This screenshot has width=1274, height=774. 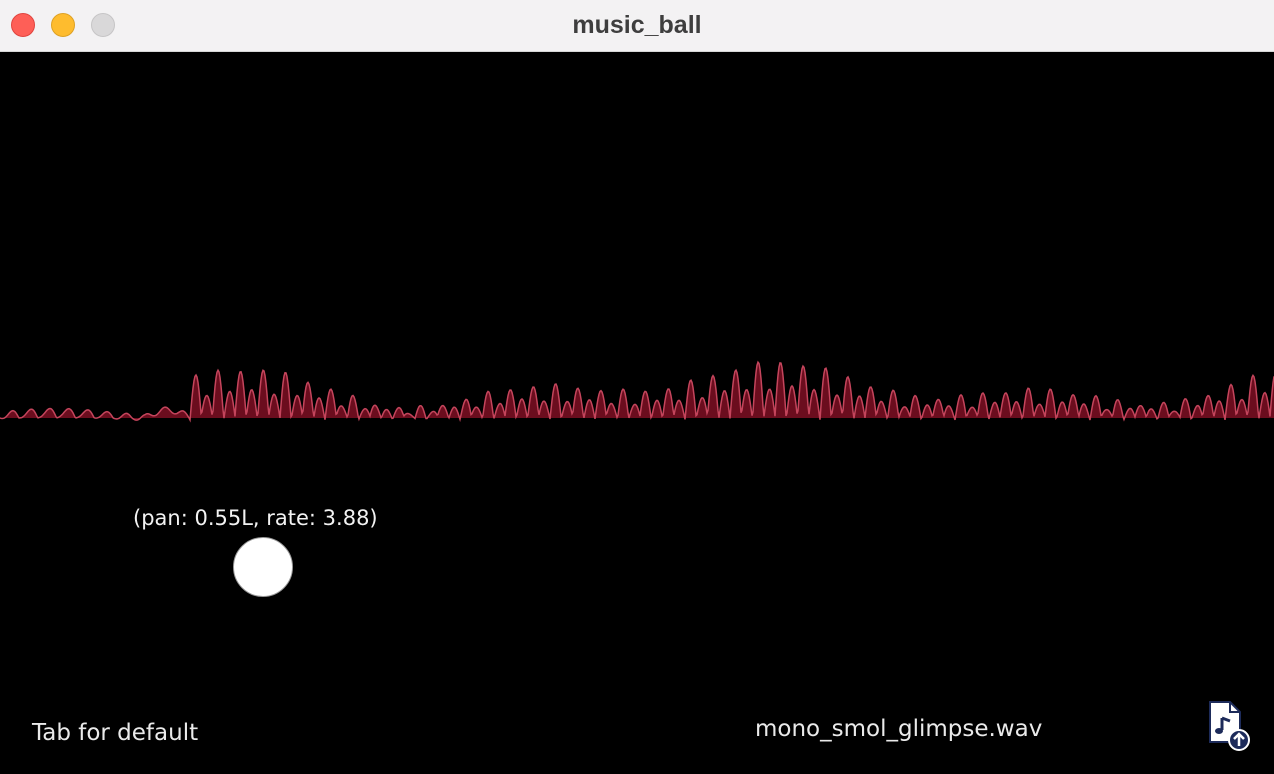 I want to click on audio-filename: mono_smol_glimpse.wav, so click(x=899, y=729).